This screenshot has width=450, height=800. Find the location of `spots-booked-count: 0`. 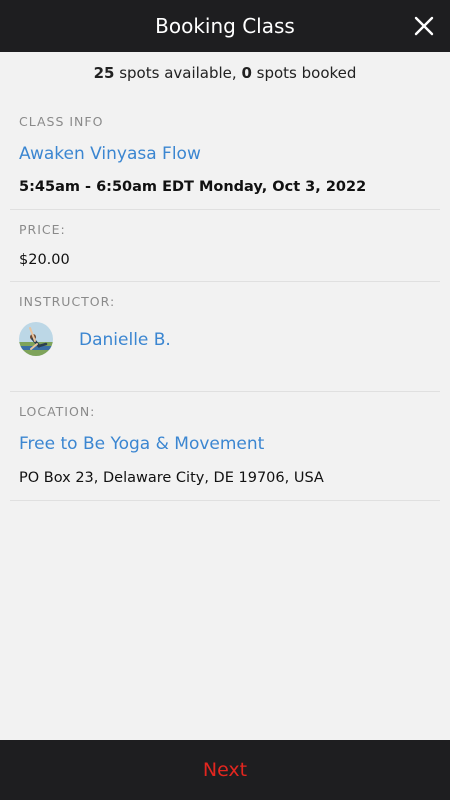

spots-booked-count: 0 is located at coordinates (246, 73).